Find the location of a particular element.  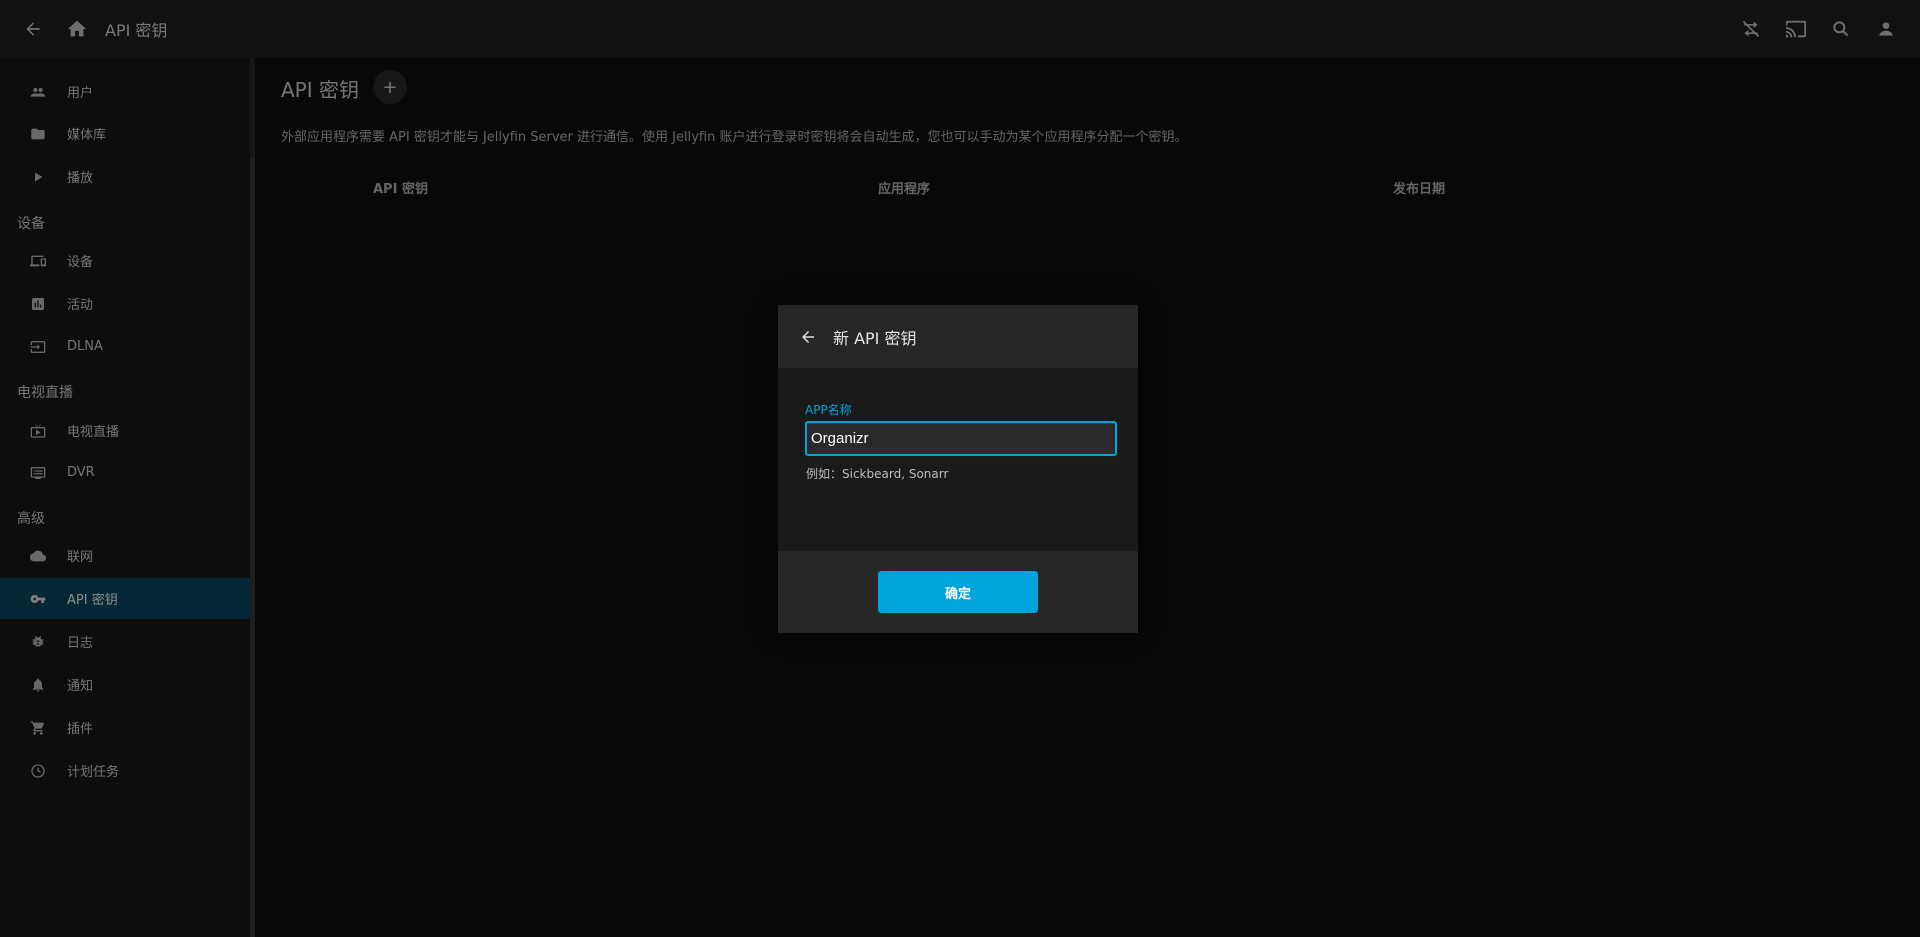

app-name-label: APP名称 is located at coordinates (828, 410).